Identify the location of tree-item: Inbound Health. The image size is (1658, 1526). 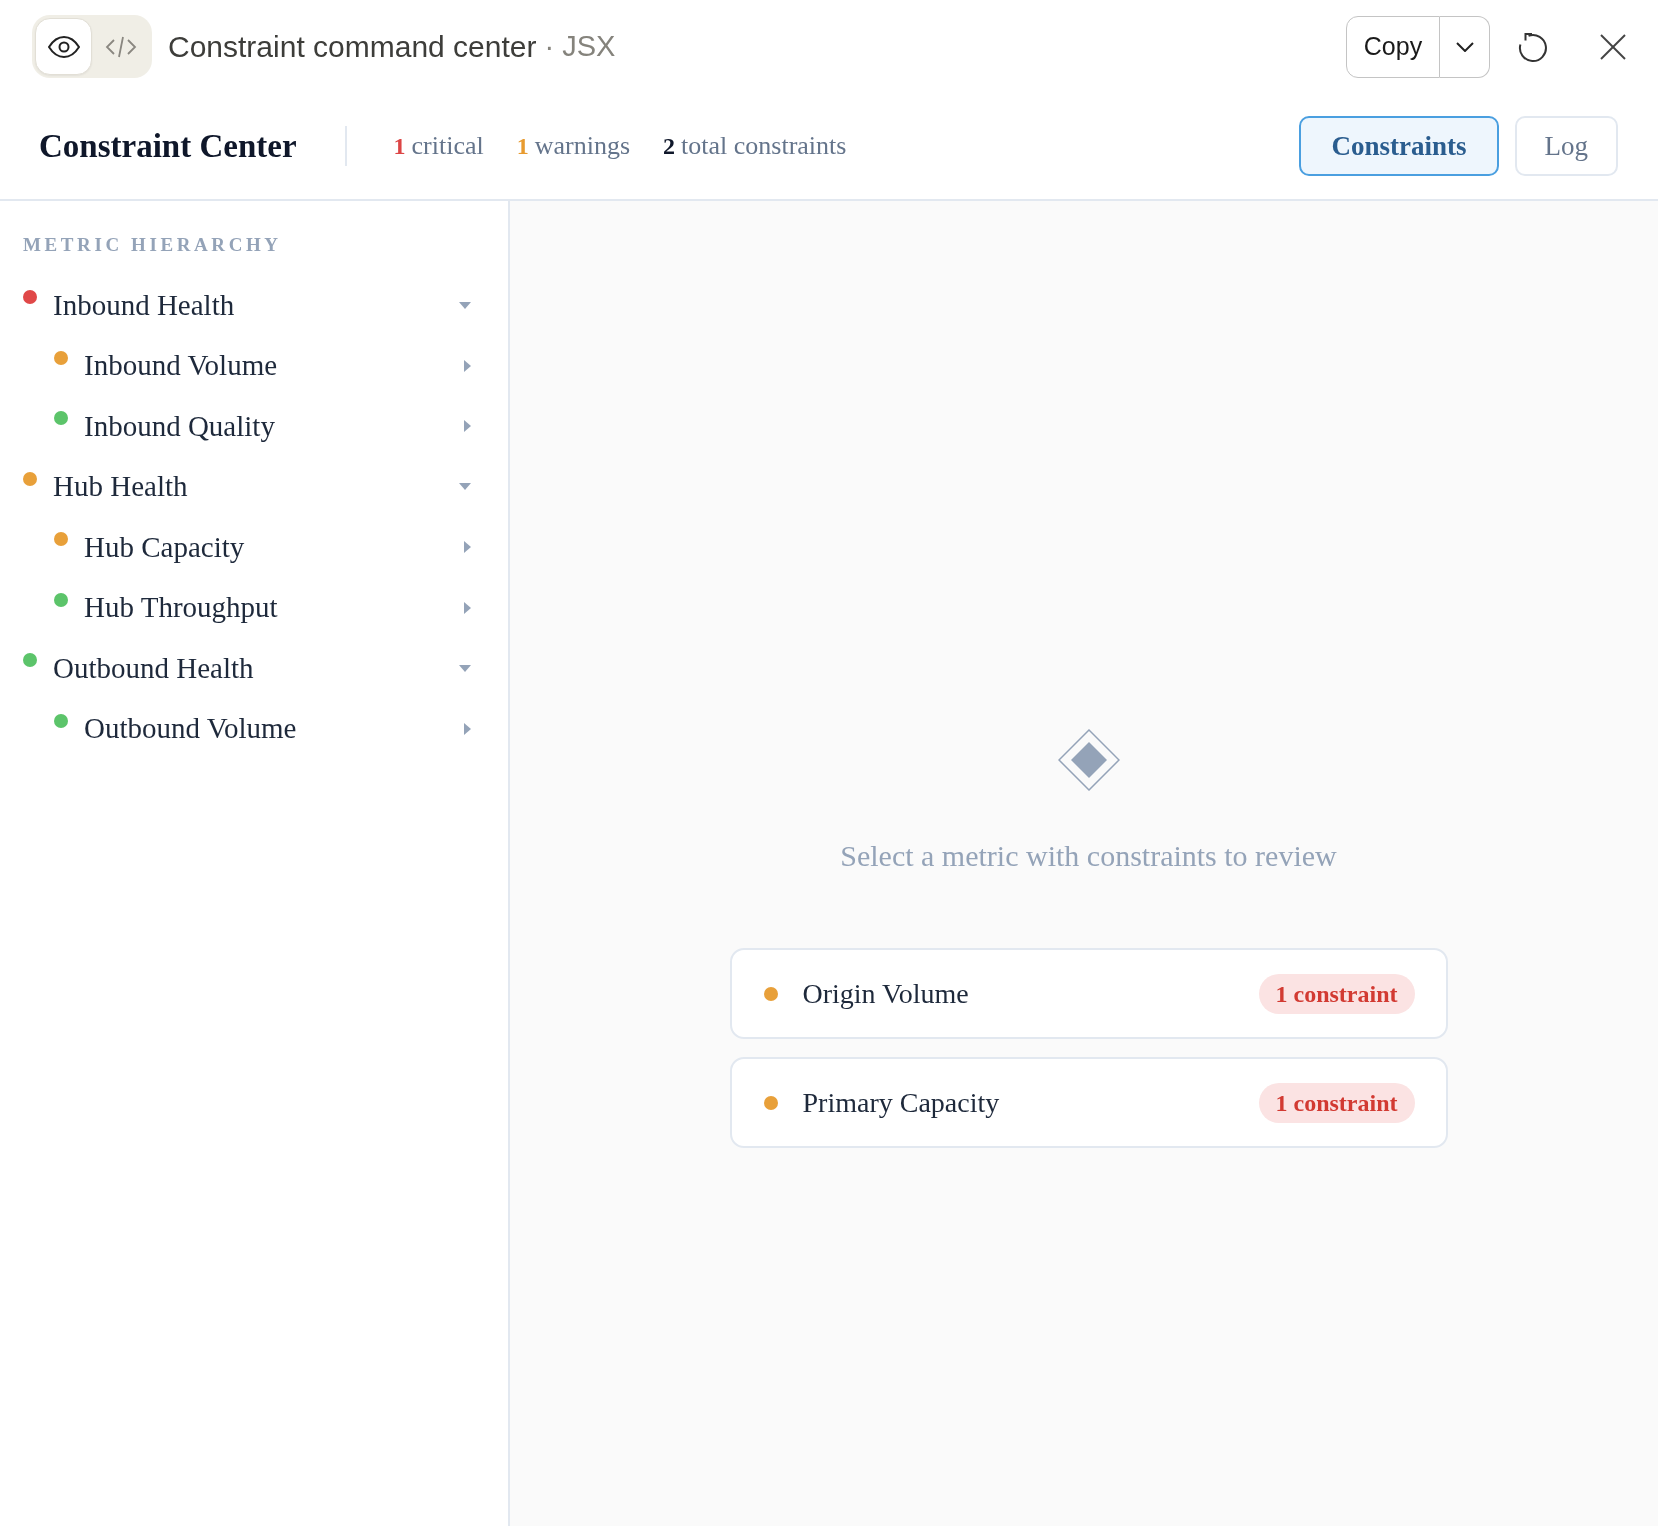
(144, 305).